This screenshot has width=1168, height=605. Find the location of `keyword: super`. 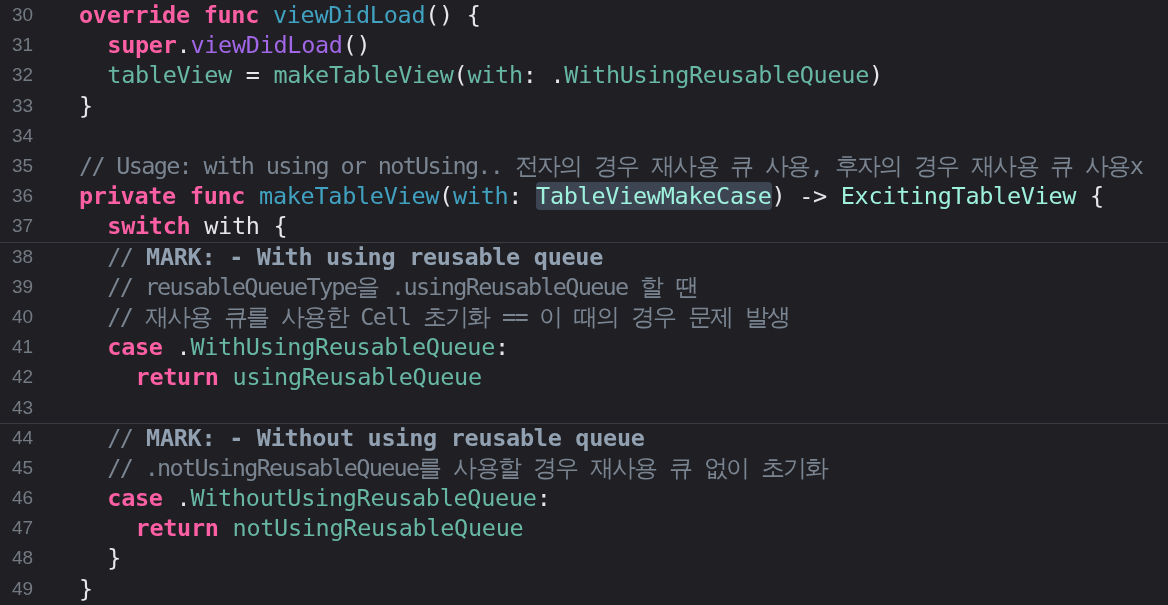

keyword: super is located at coordinates (142, 45).